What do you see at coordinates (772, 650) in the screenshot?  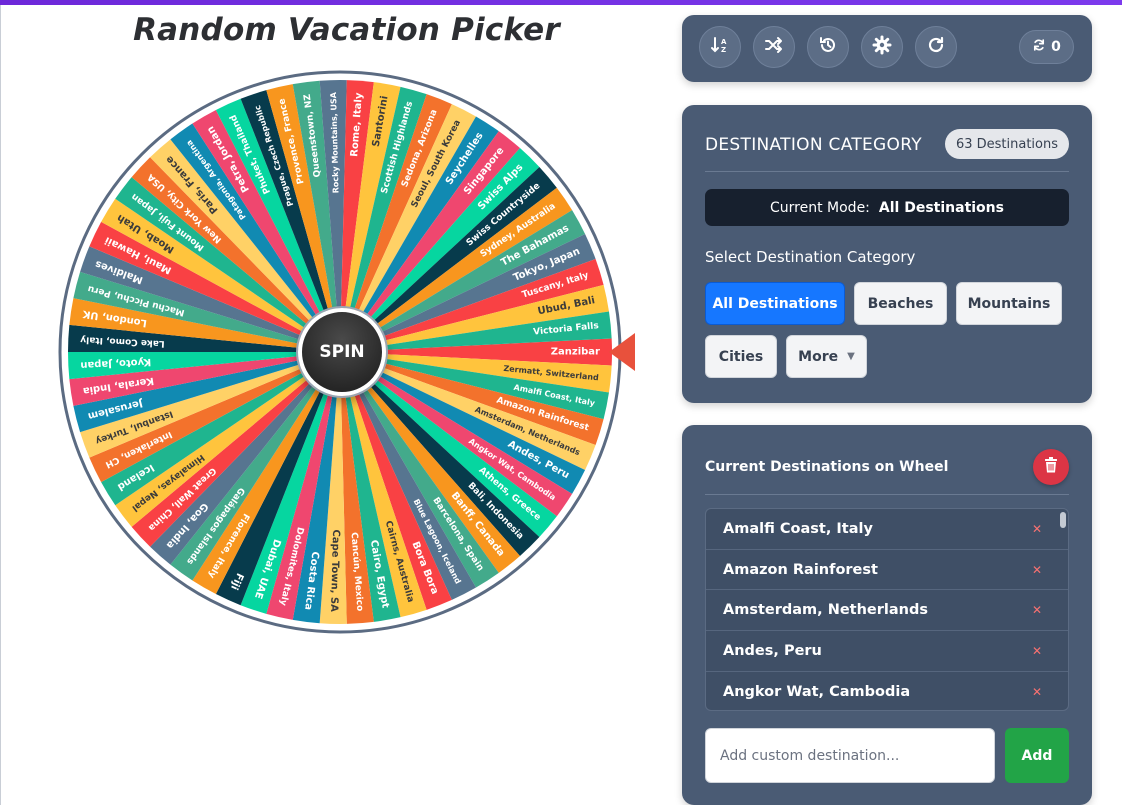 I see `destination-name: Andes, Peru` at bounding box center [772, 650].